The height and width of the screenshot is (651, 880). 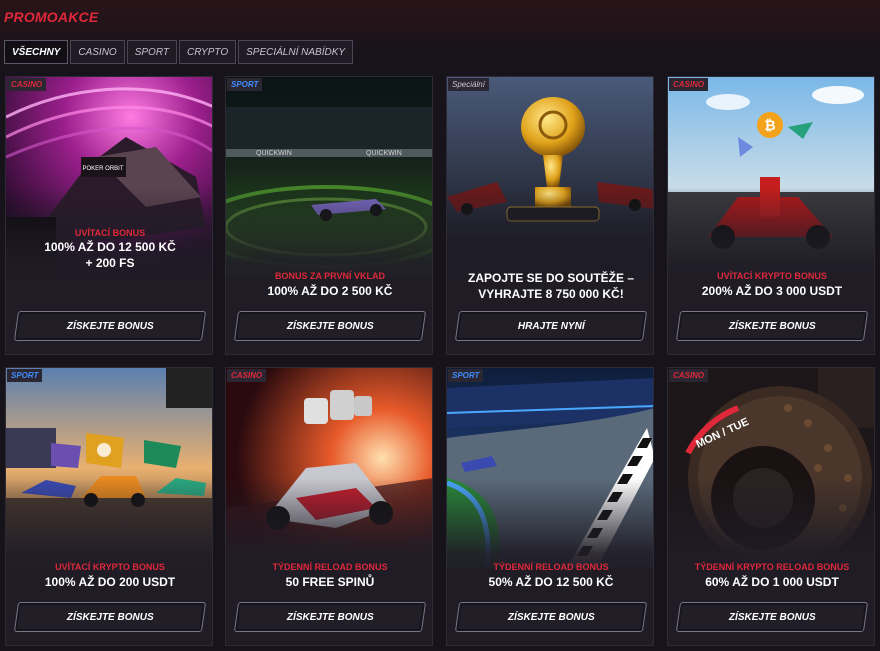 What do you see at coordinates (274, 153) in the screenshot?
I see `stadium-sign: QUICKWIN` at bounding box center [274, 153].